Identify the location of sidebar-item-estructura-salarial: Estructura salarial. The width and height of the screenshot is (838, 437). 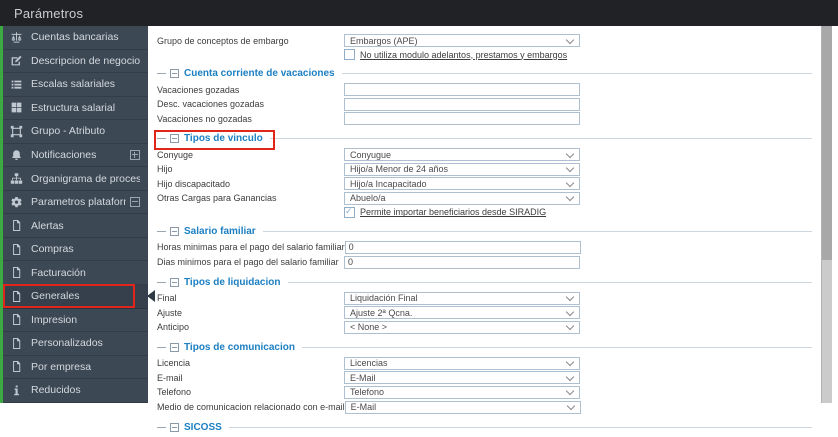
(75, 109).